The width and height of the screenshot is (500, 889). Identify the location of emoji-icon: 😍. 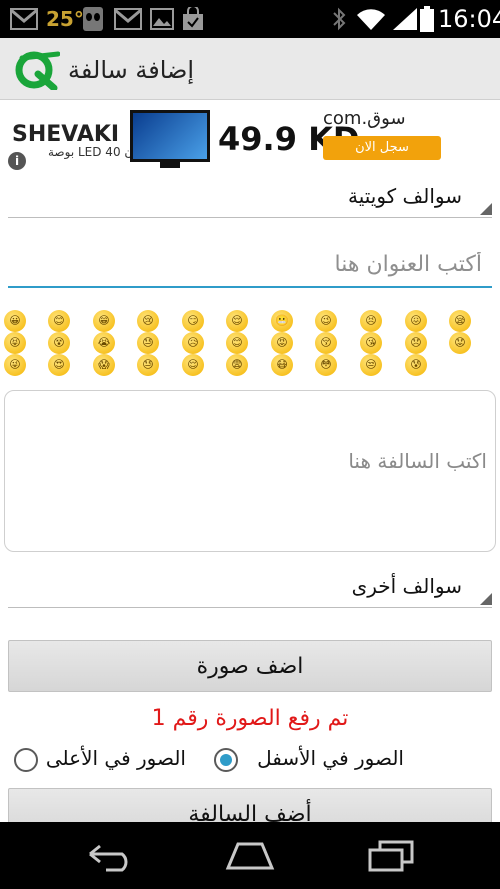
(59, 365).